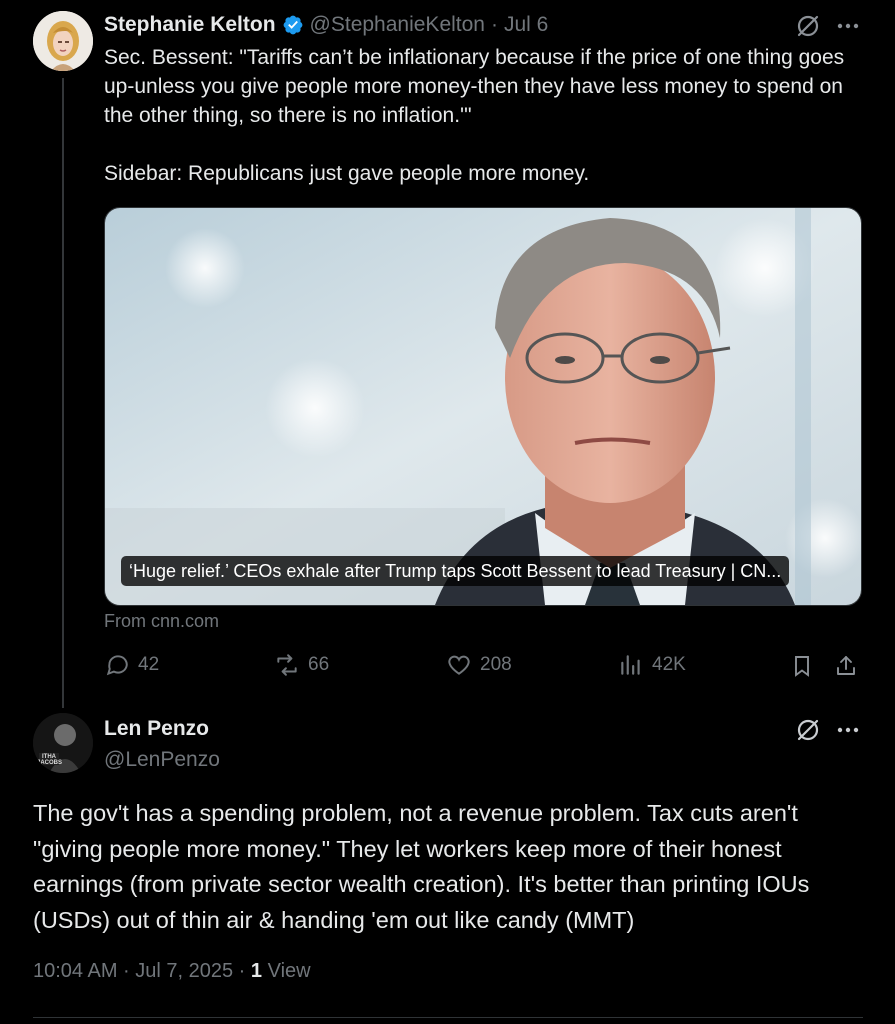 The width and height of the screenshot is (895, 1024). Describe the element at coordinates (301, 665) in the screenshot. I see `repost-button: 66` at that location.